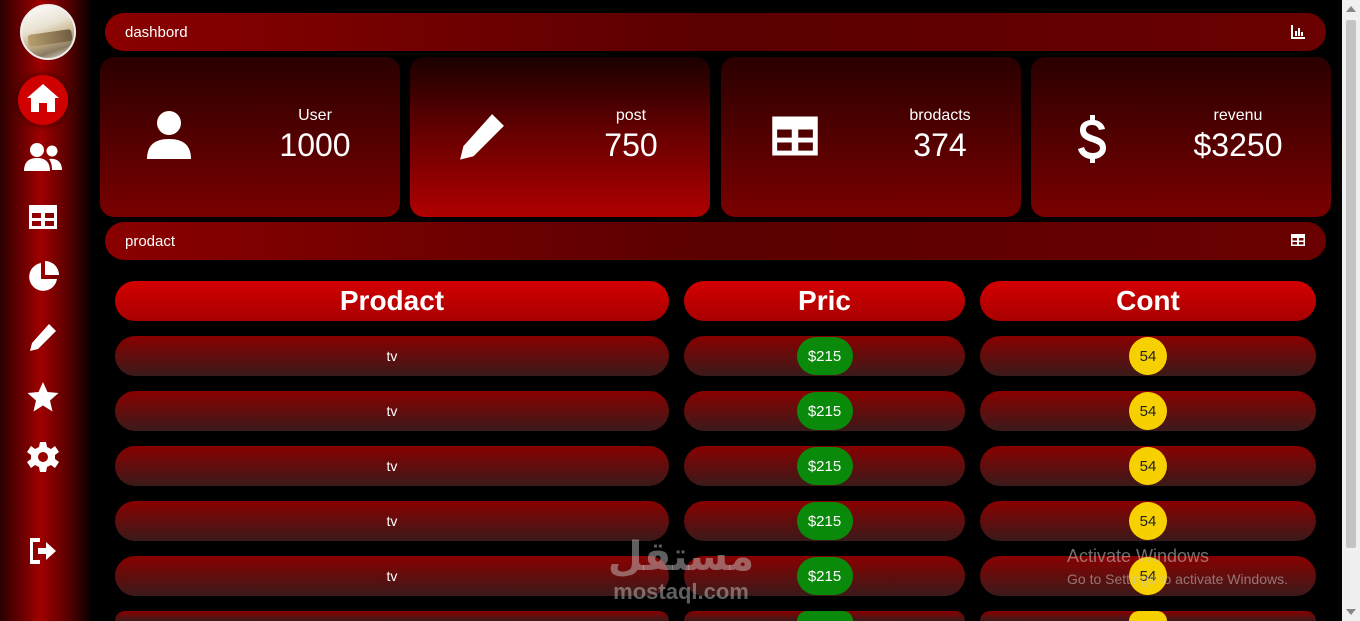 This screenshot has width=1360, height=621. I want to click on home-icon, so click(43, 100).